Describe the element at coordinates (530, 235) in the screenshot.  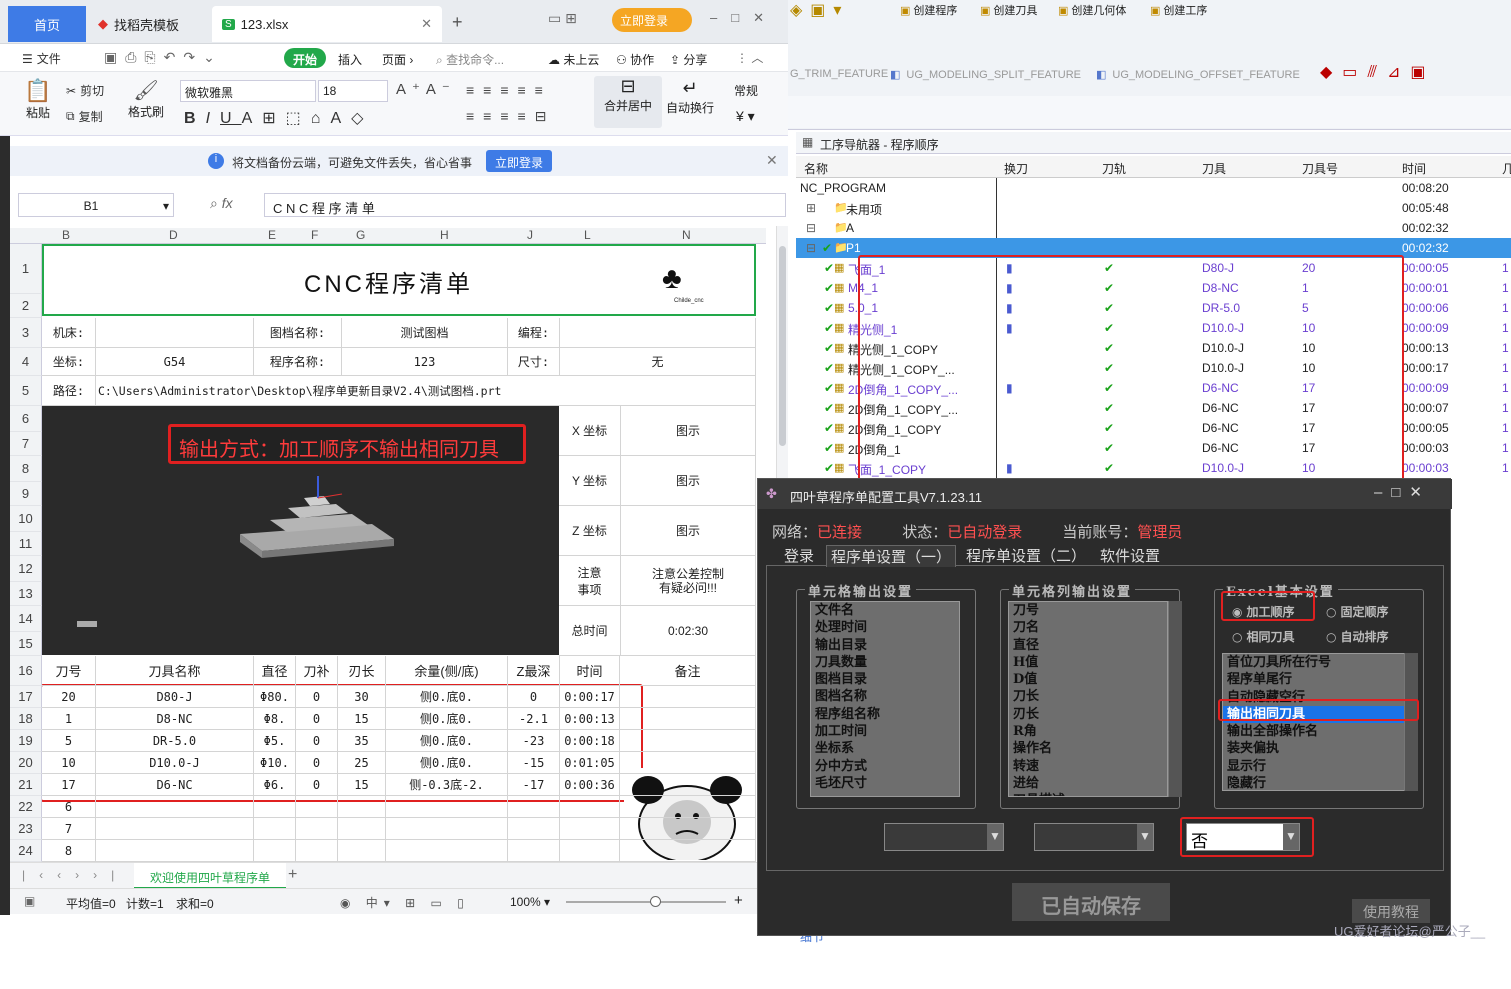
I see `column-letter: J` at that location.